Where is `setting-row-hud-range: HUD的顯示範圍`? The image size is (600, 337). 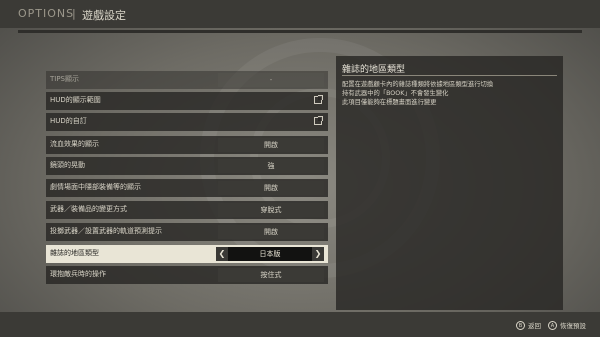
setting-row-hud-range: HUD的顯示範圍 is located at coordinates (187, 101).